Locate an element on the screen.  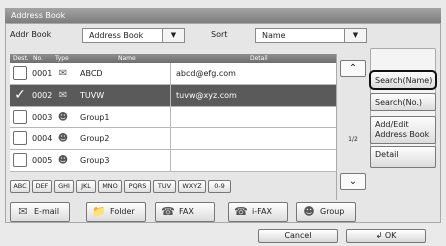
entry-number: 0001 is located at coordinates (42, 73).